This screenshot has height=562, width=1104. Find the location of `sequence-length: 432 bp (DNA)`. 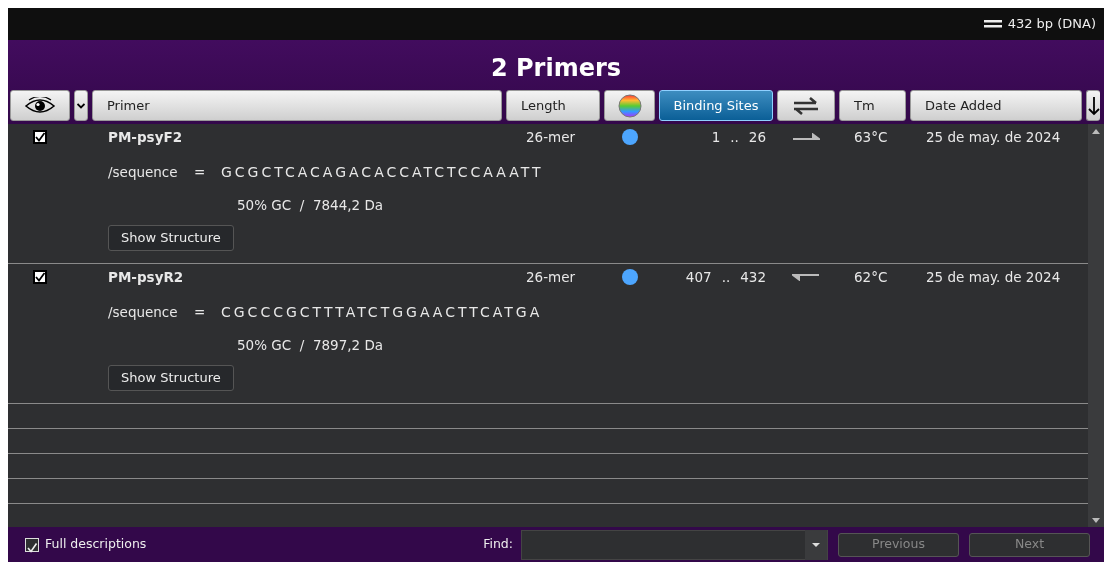

sequence-length: 432 bp (DNA) is located at coordinates (1051, 24).